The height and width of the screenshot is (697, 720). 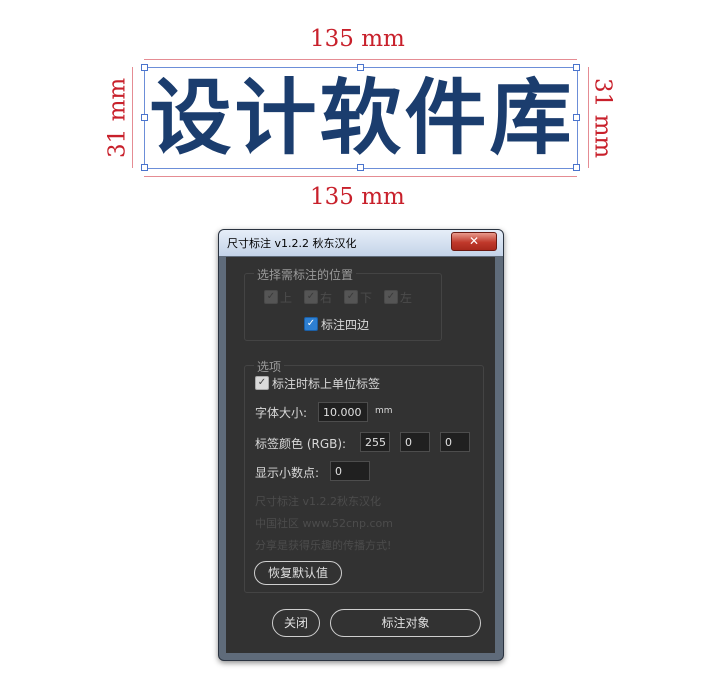 I want to click on font-size-input: 10.000, so click(x=343, y=412).